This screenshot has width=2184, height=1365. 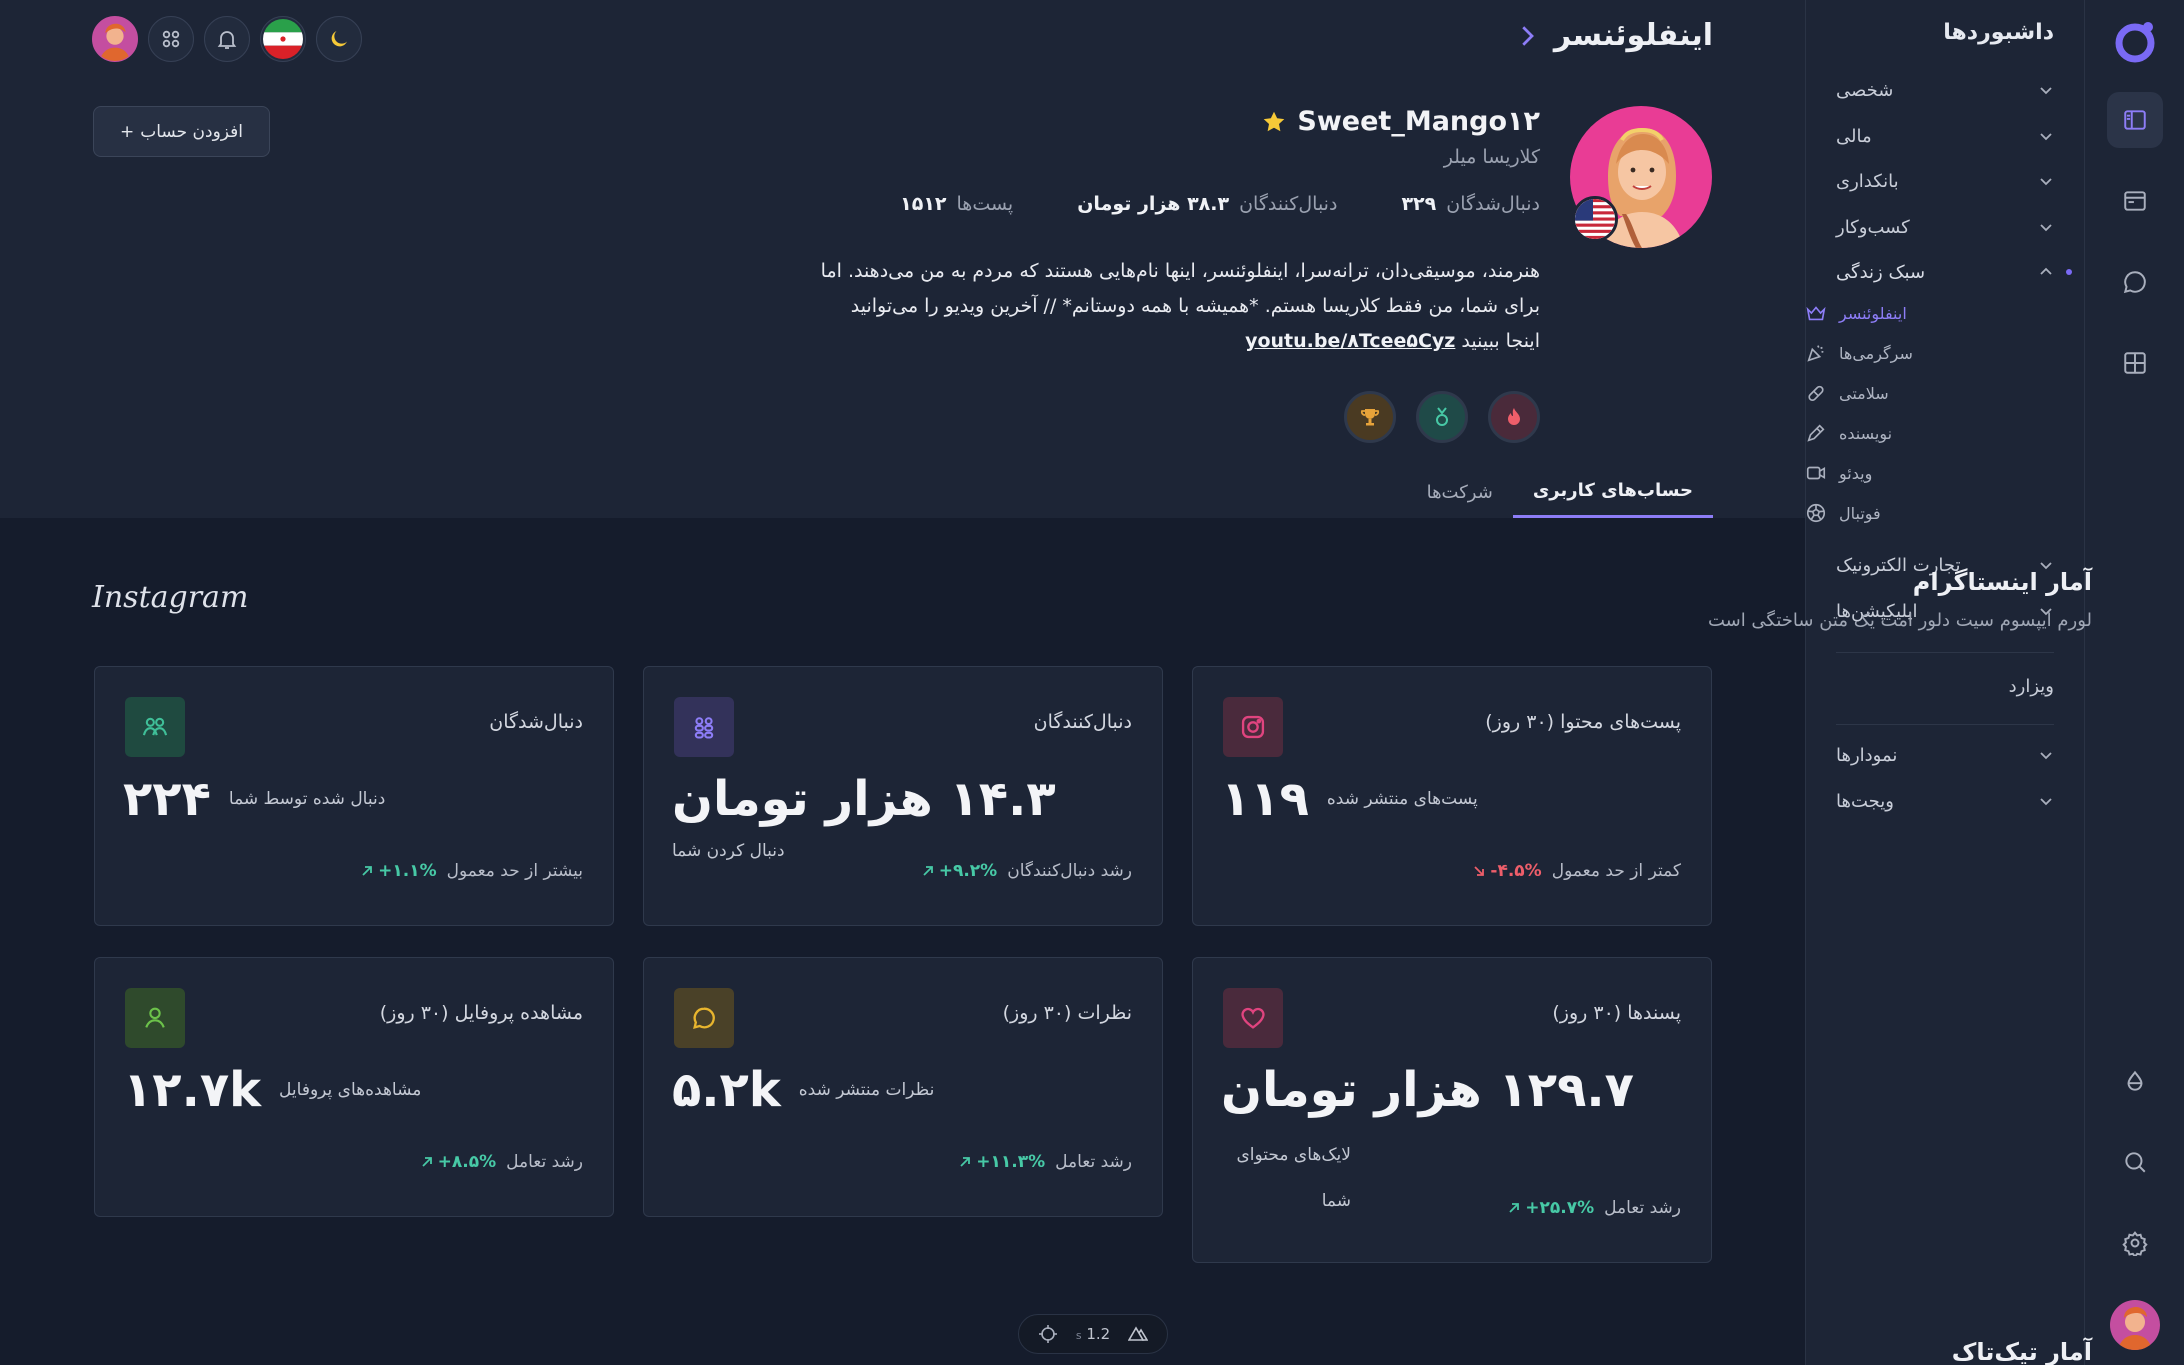 I want to click on bio-link: youtu.be/۸Tcee۵Cyz, so click(x=1350, y=341).